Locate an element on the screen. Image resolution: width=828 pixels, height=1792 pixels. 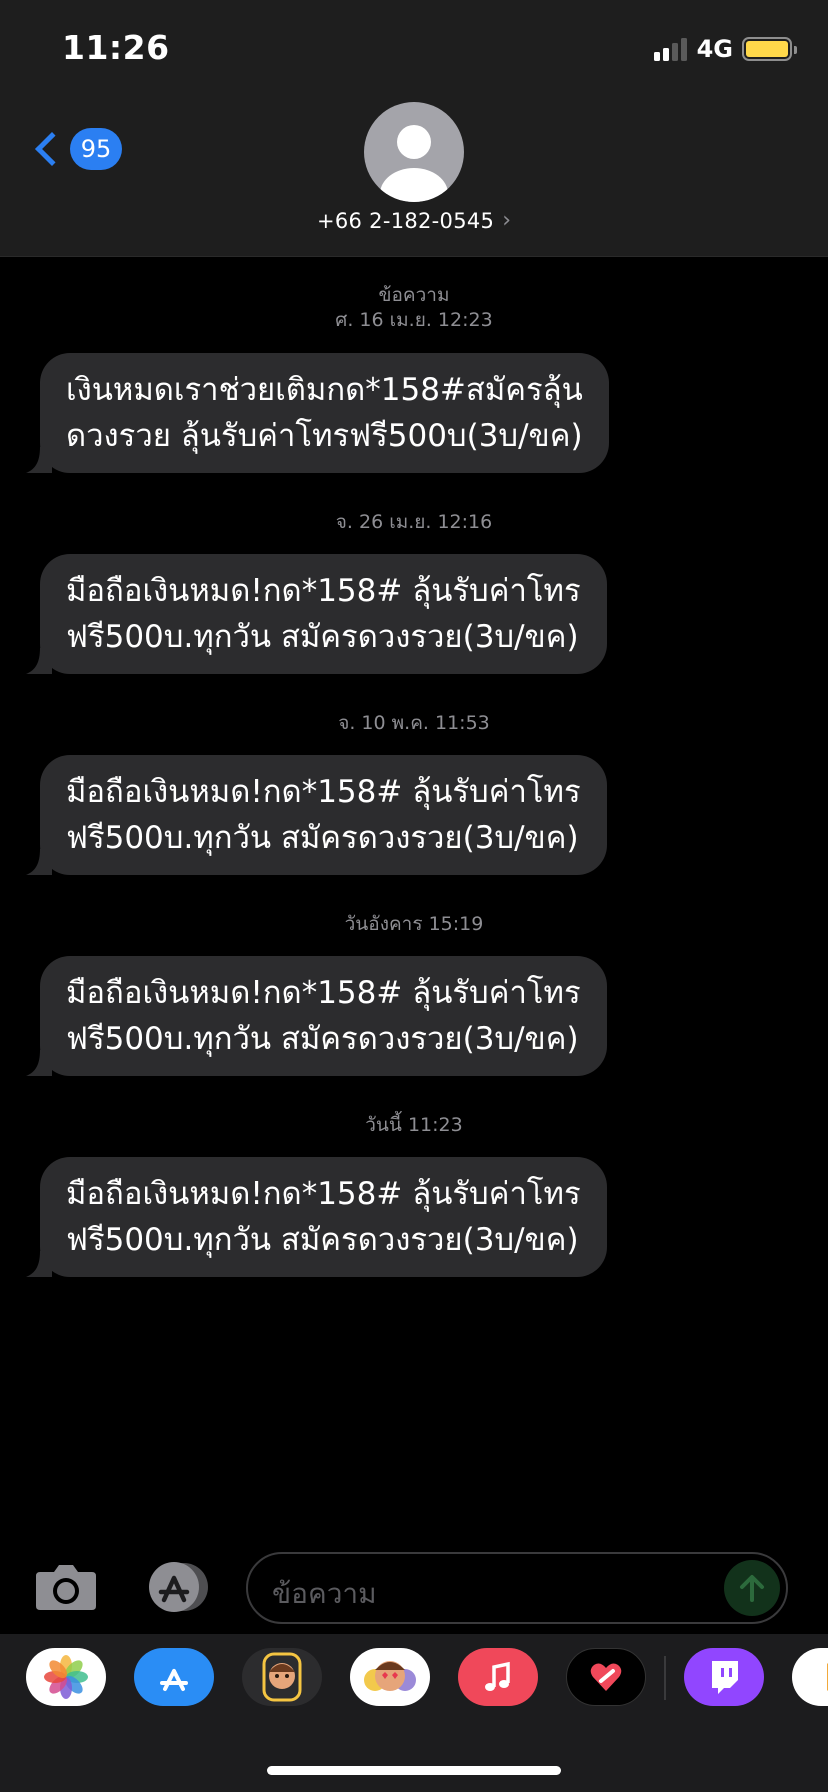
unread-count-badge: 95 is located at coordinates (96, 149).